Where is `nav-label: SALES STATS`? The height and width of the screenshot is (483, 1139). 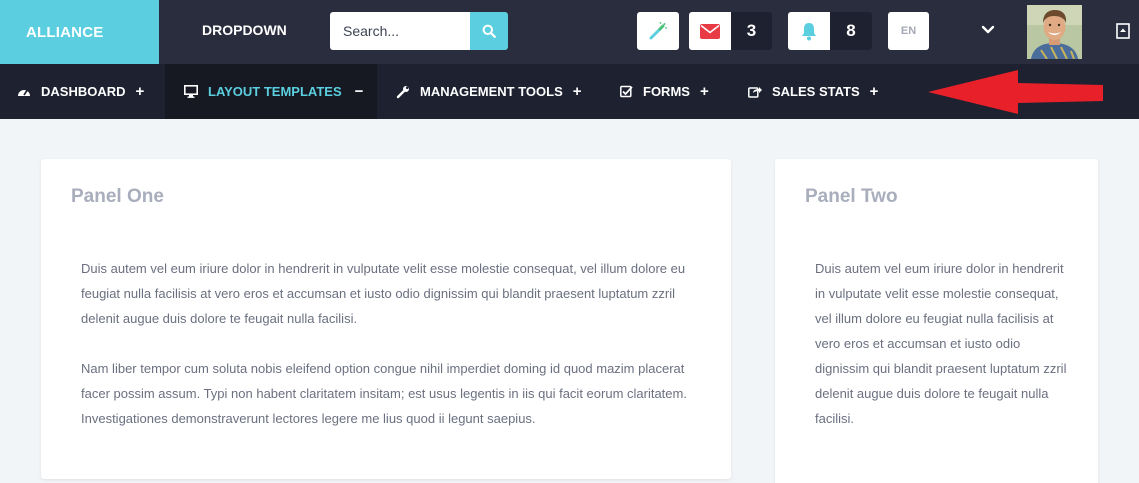
nav-label: SALES STATS is located at coordinates (816, 91).